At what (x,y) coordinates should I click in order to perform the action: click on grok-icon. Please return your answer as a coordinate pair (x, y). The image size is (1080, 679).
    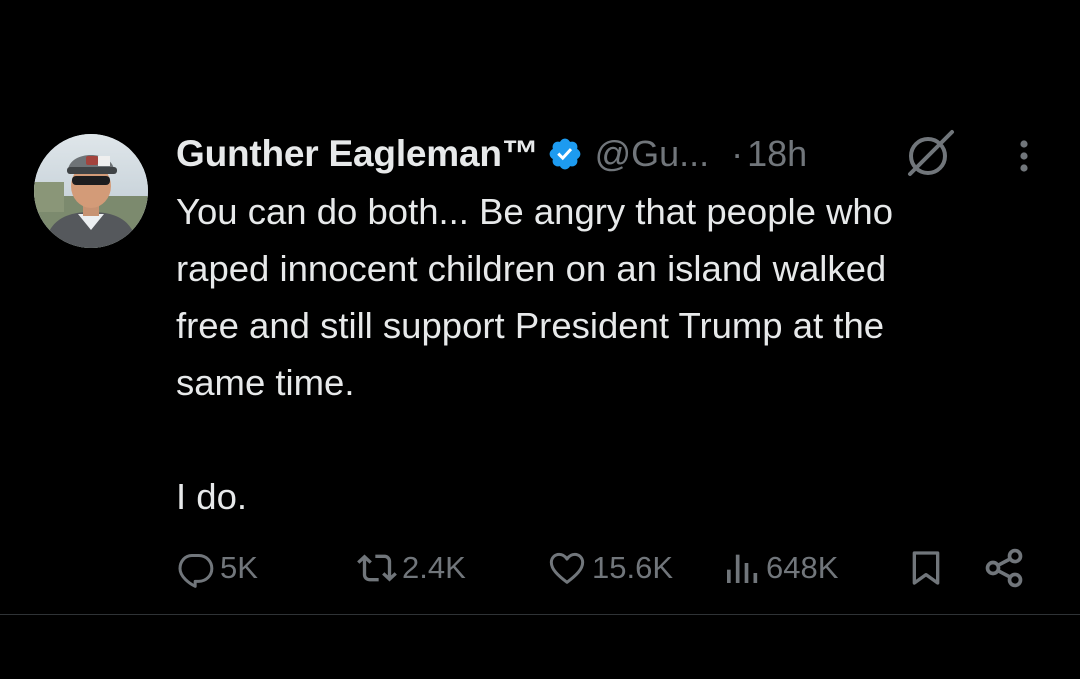
    Looking at the image, I should click on (930, 154).